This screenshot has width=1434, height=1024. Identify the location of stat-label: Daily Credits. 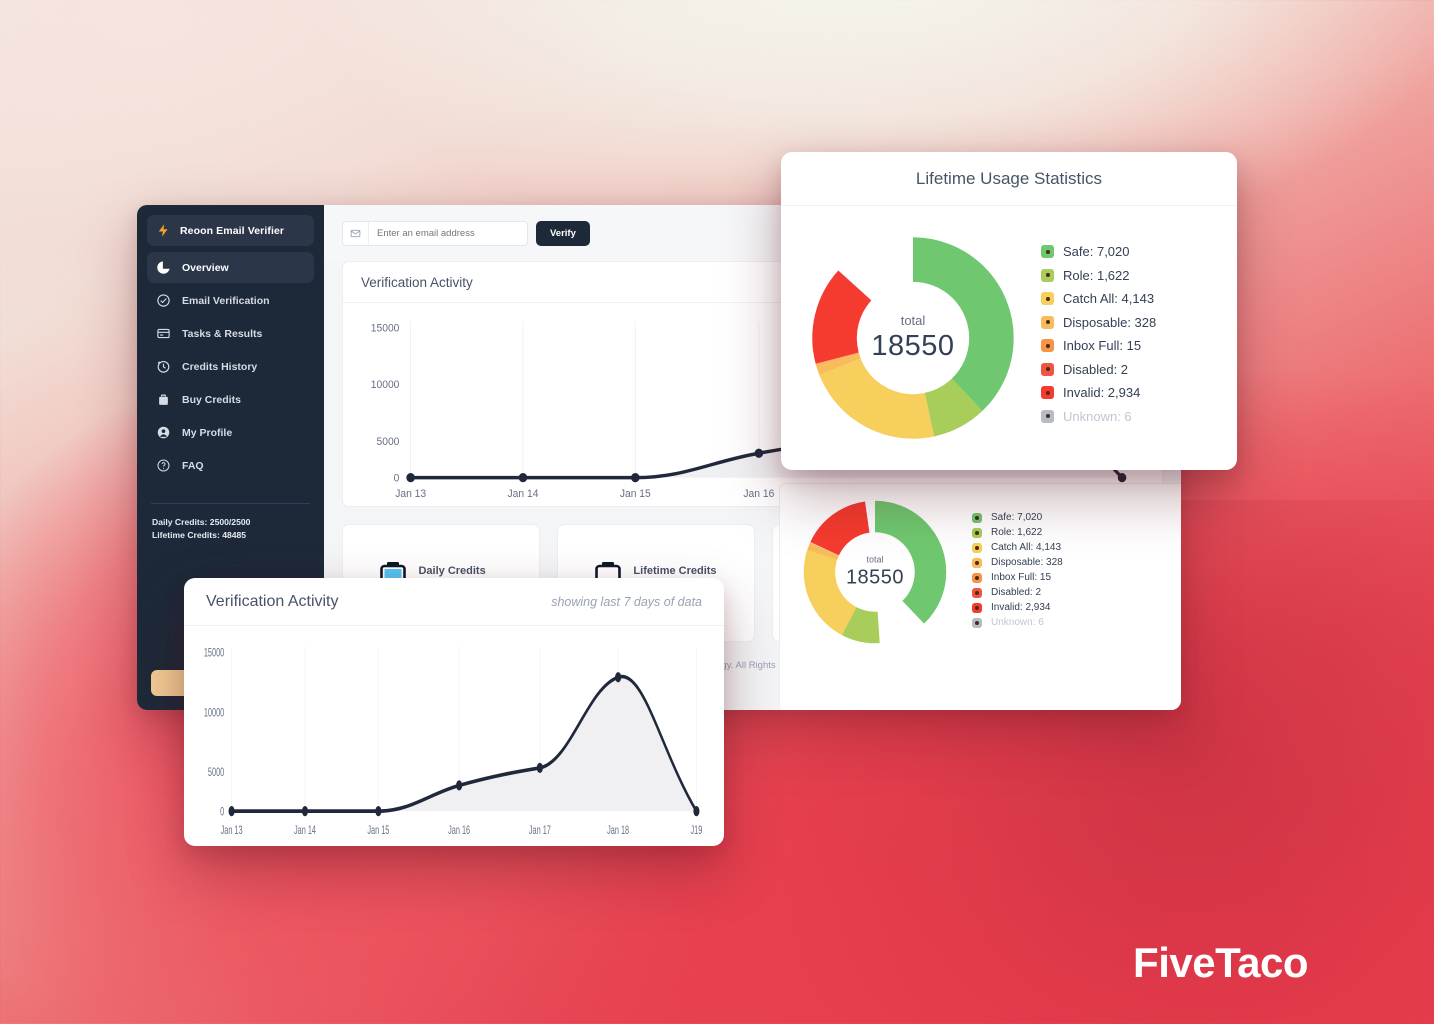
(452, 570).